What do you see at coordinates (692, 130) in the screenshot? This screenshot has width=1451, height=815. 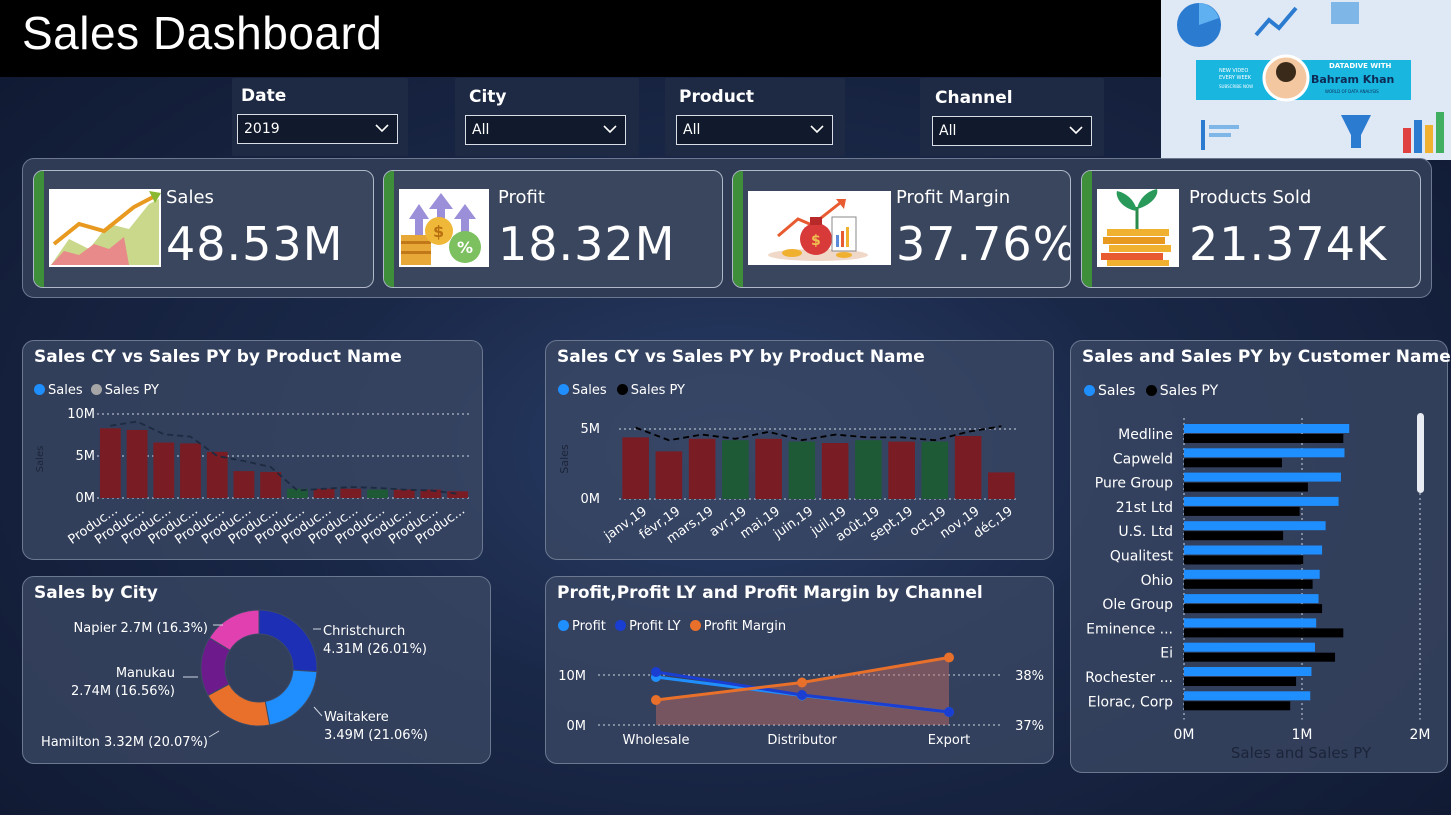 I see `product-filter-value: All` at bounding box center [692, 130].